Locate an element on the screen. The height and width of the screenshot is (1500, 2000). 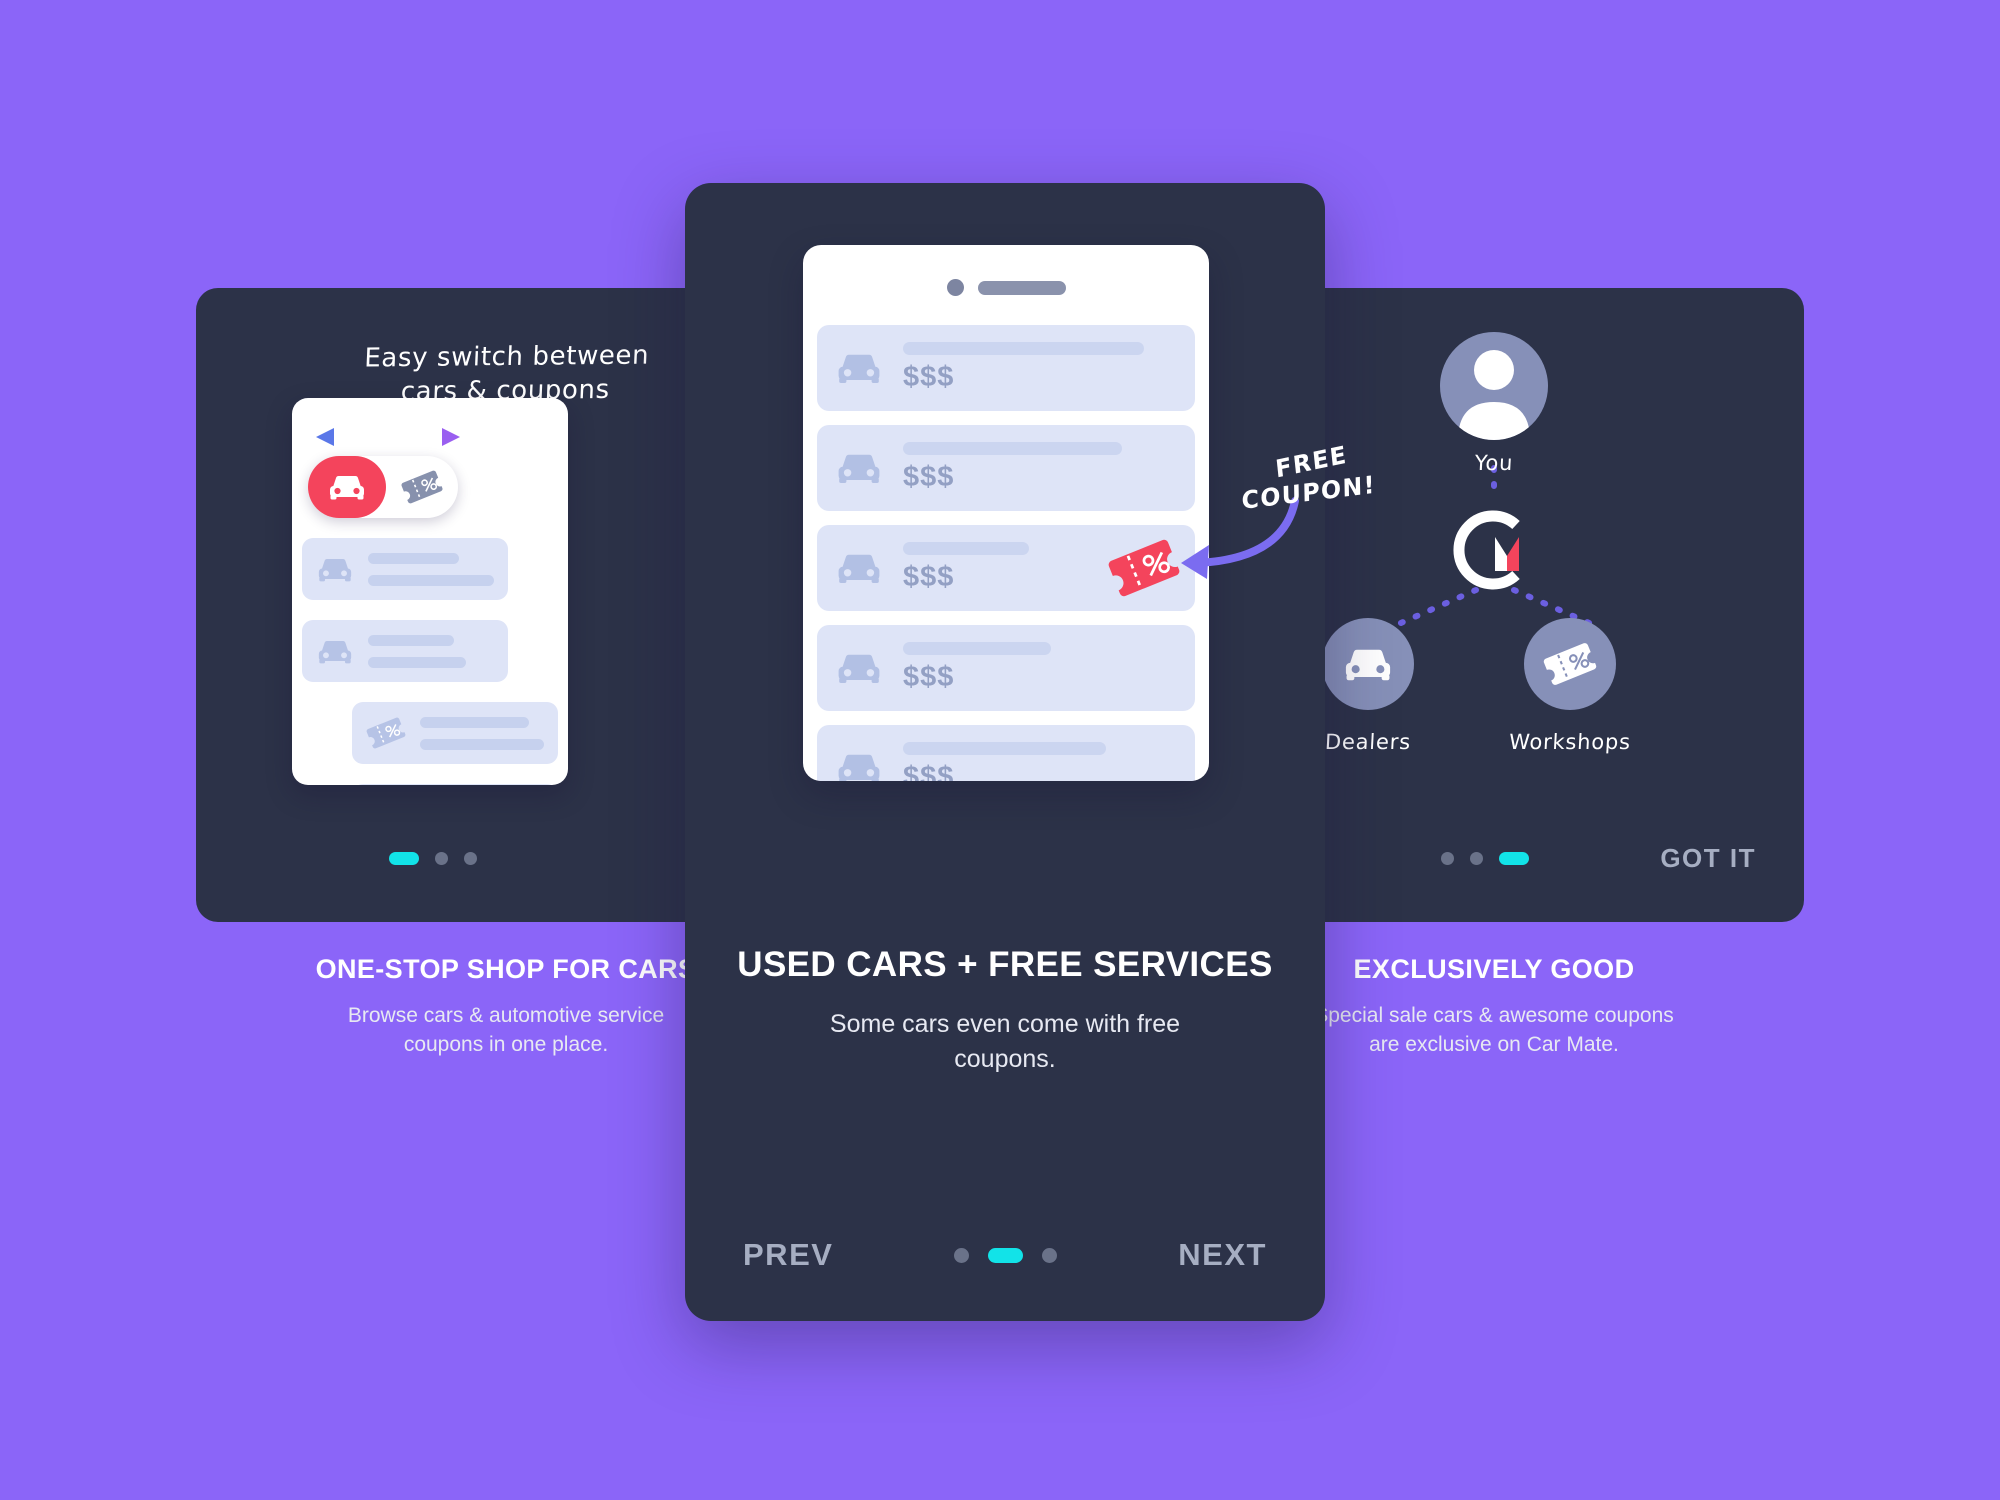
list-item-with-coupon: $$$ is located at coordinates (1006, 568).